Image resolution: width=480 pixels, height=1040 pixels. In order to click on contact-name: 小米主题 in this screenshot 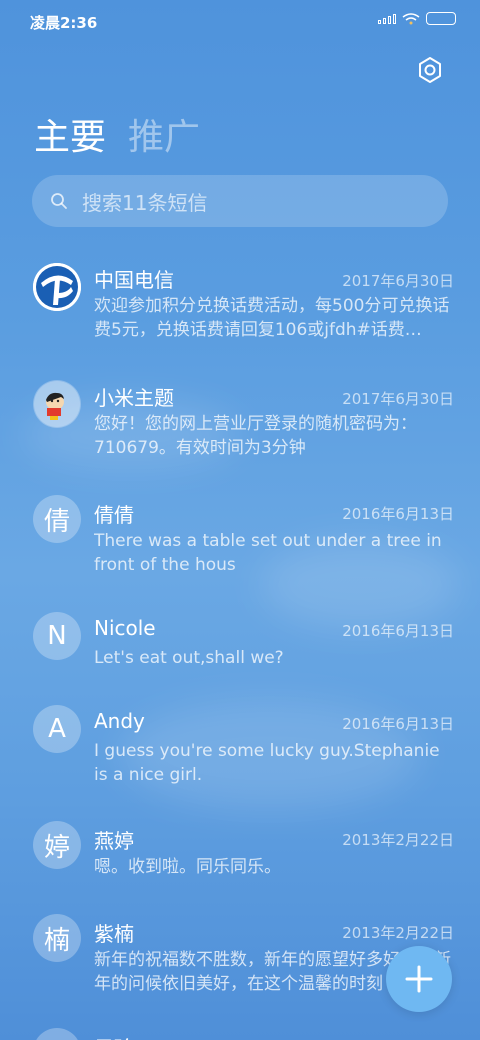, I will do `click(134, 398)`.